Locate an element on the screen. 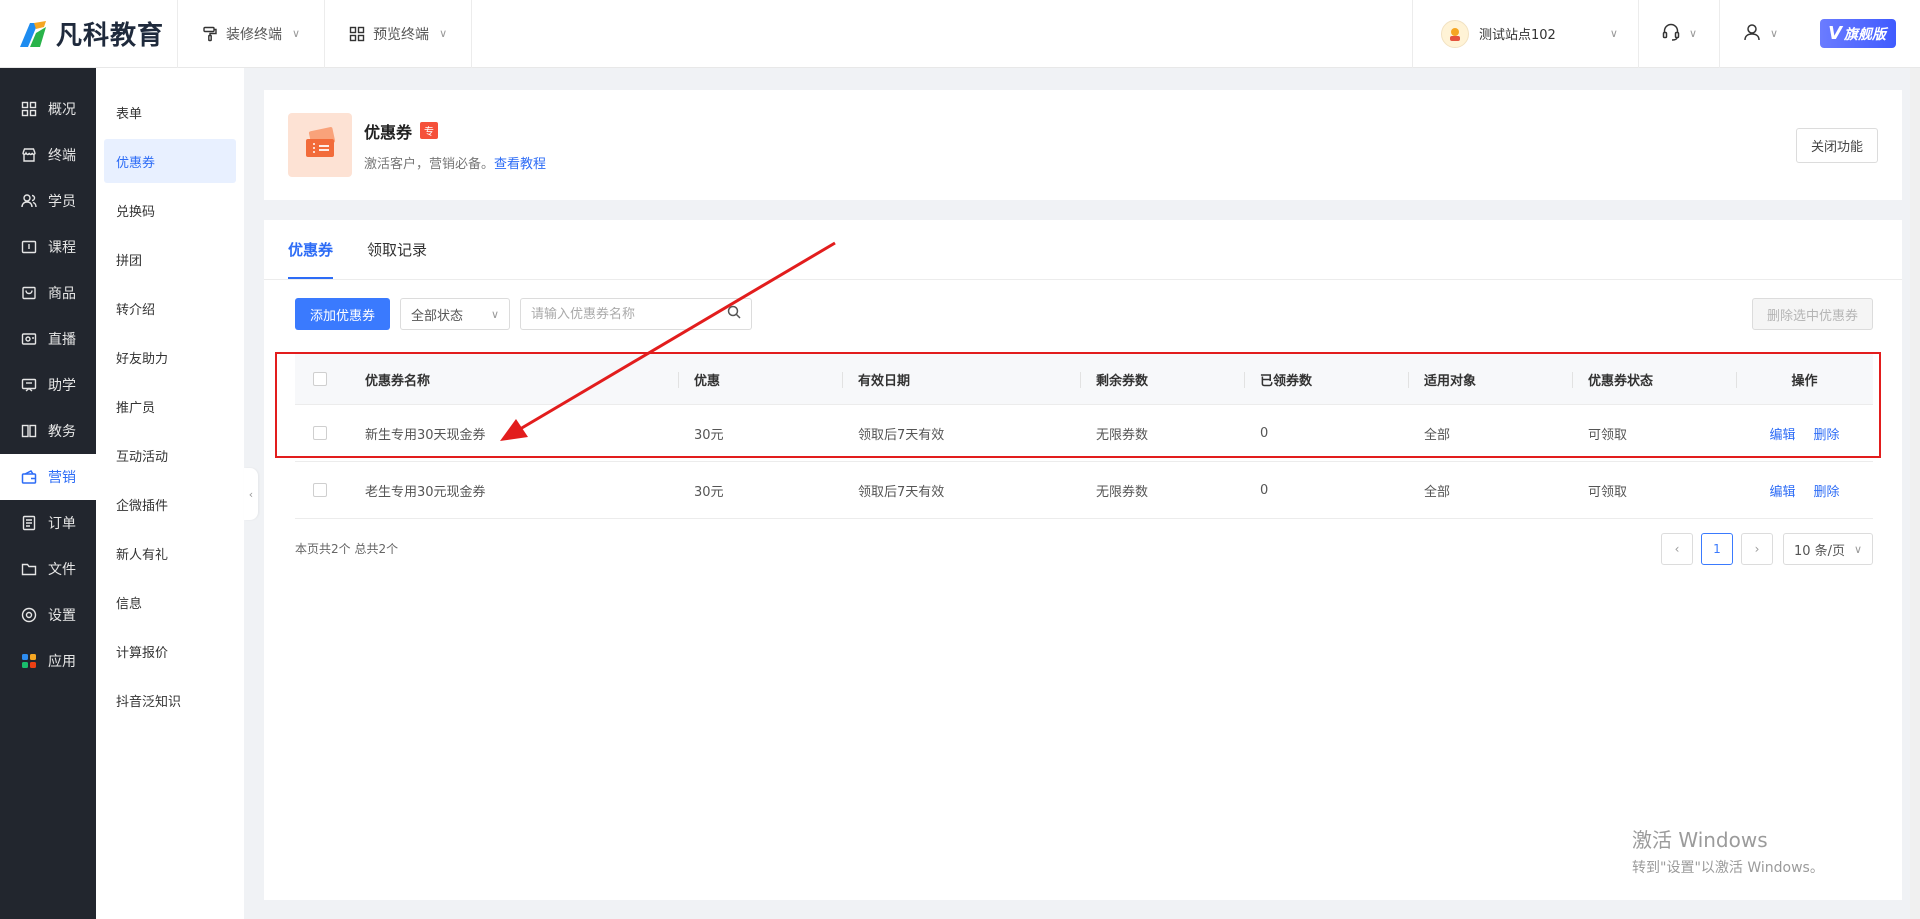 The width and height of the screenshot is (1920, 919). sidebar-item-files: 文件 is located at coordinates (48, 569).